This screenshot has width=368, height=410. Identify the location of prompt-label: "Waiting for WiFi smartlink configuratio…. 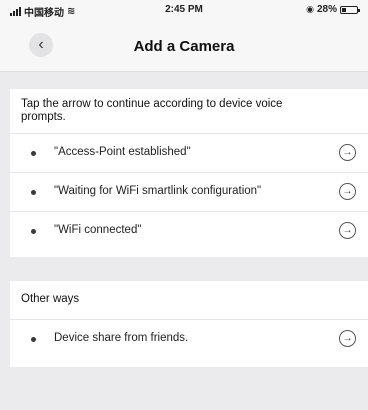
(158, 191).